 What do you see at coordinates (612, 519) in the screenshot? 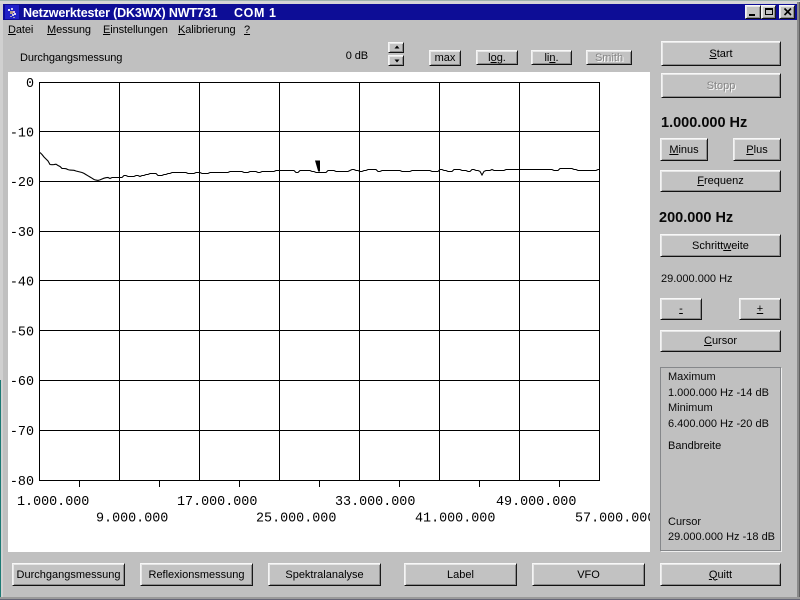
I see `svg-text: 57.000.000` at bounding box center [612, 519].